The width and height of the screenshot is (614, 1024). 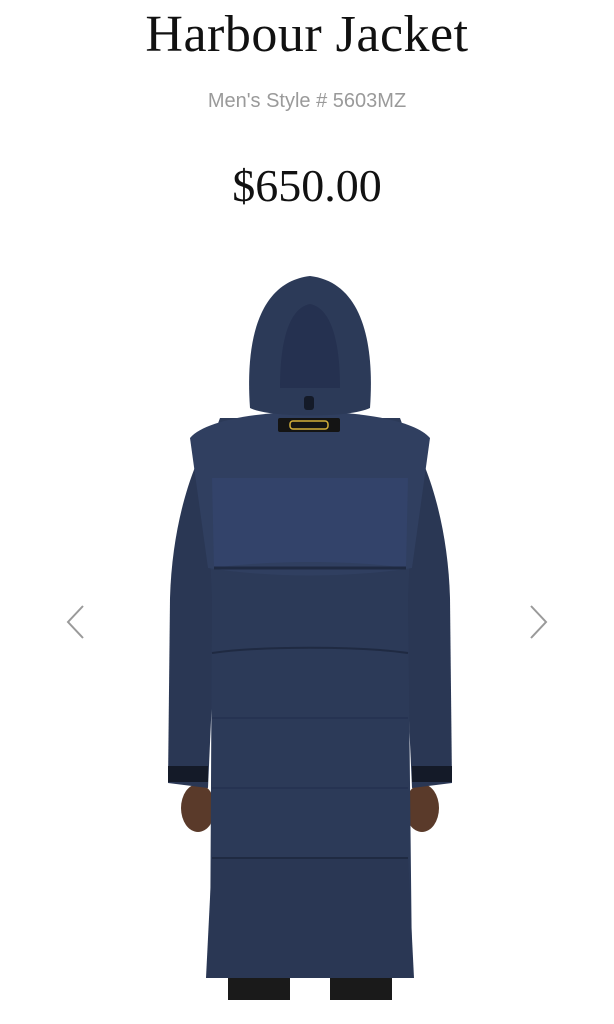 I want to click on previous-image-button, so click(x=76, y=622).